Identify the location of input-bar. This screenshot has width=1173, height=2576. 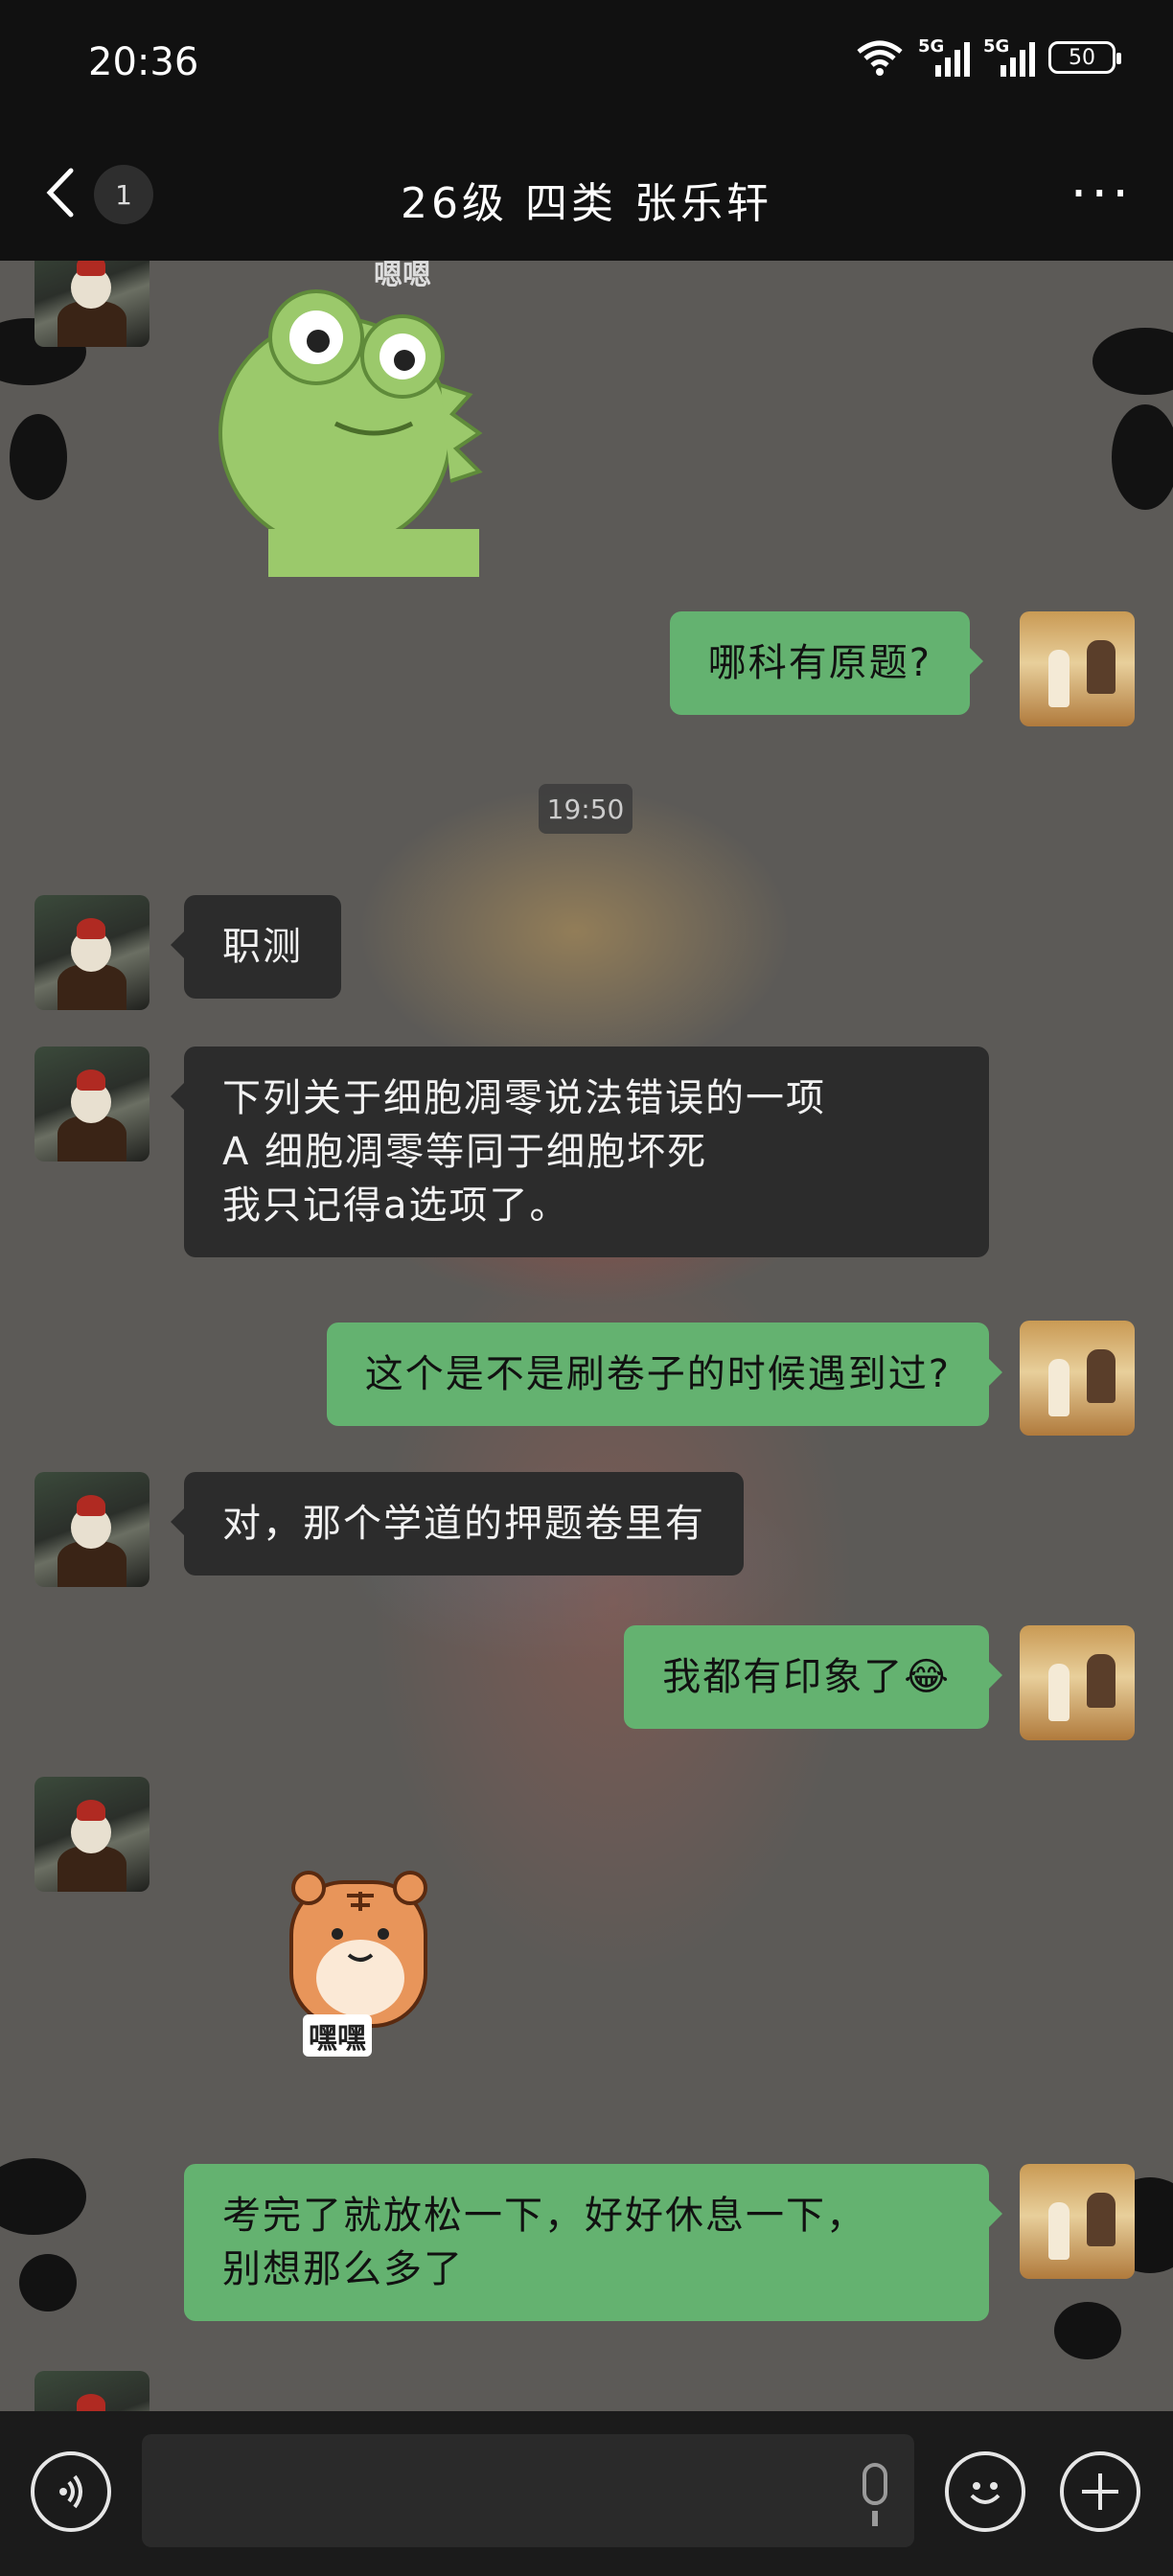
(586, 2493).